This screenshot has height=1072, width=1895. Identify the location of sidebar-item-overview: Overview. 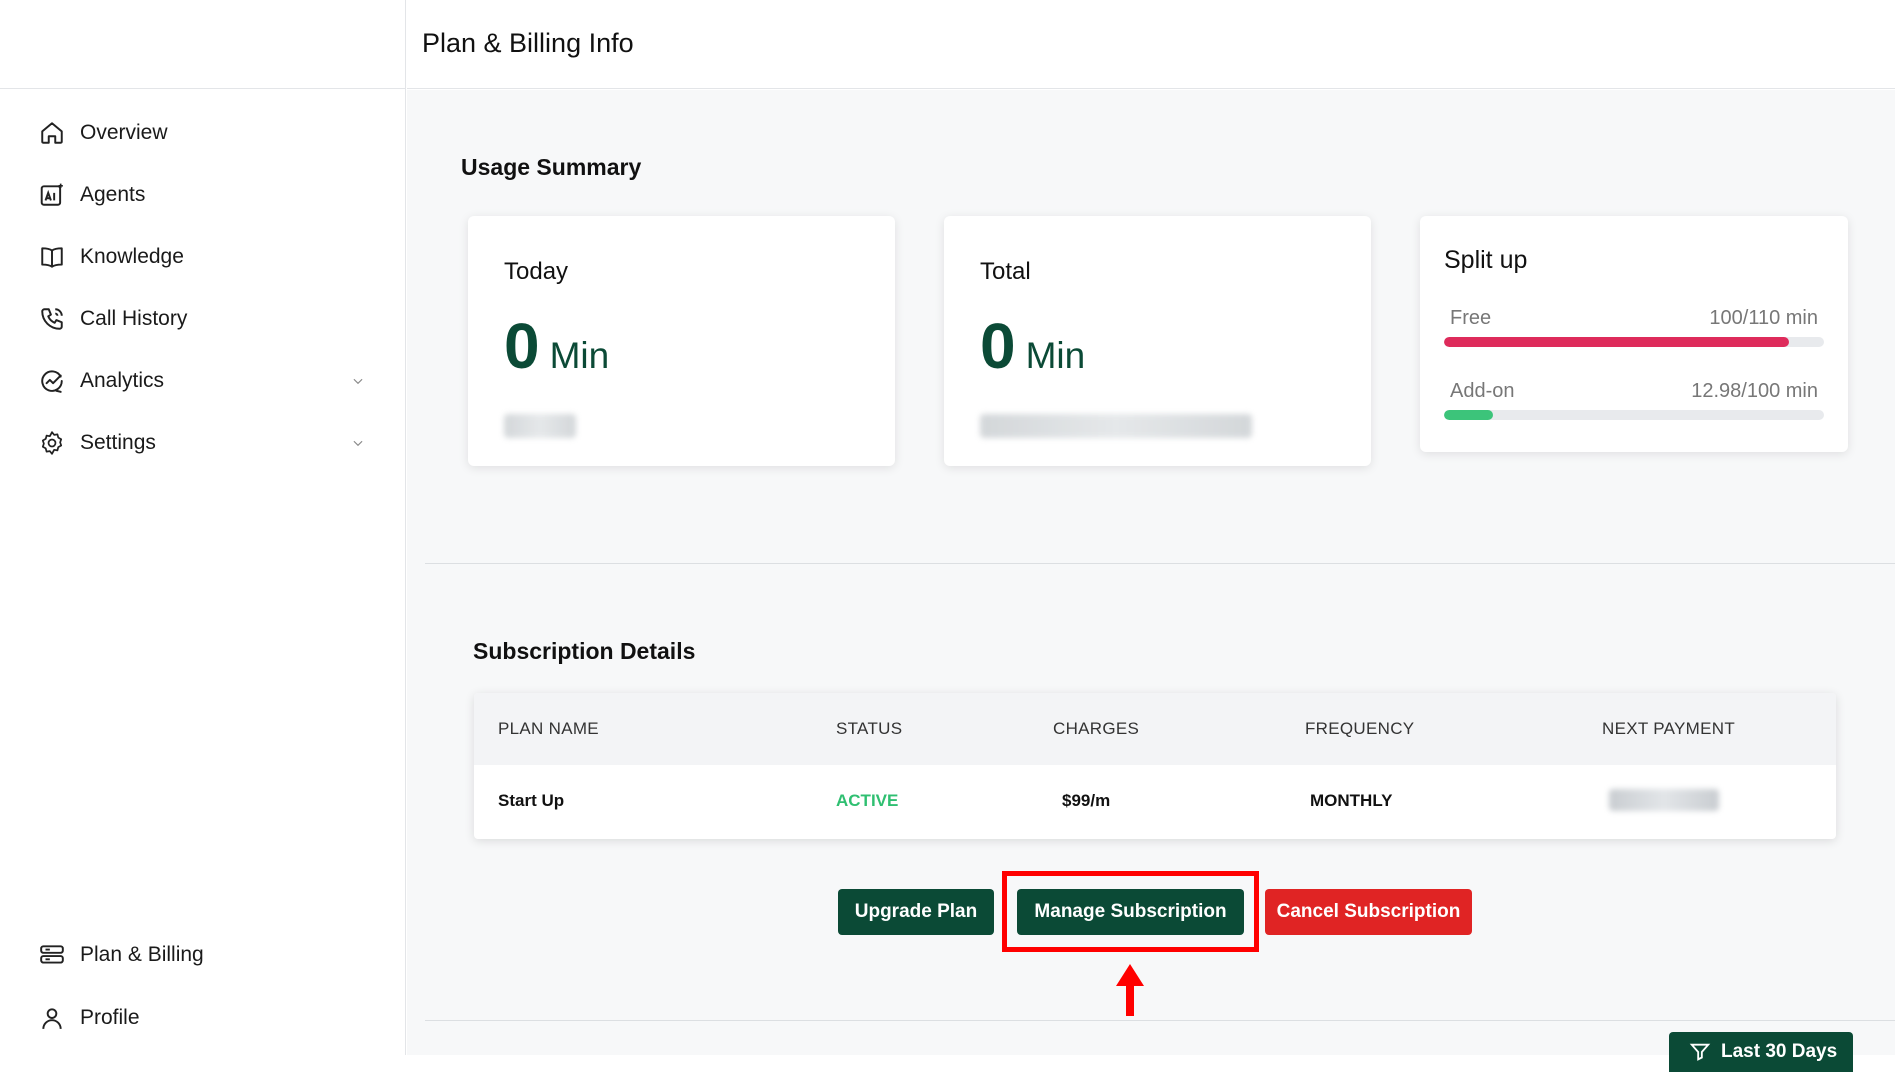
(203, 133).